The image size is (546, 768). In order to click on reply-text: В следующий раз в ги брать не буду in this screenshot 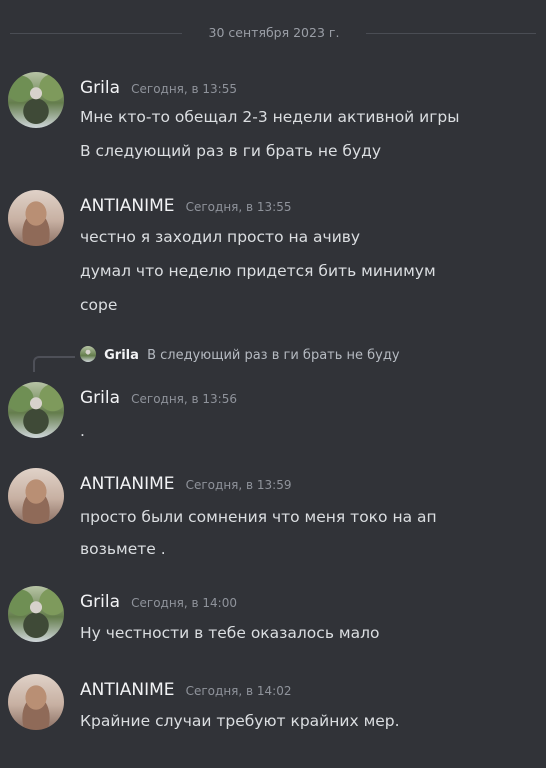, I will do `click(273, 355)`.